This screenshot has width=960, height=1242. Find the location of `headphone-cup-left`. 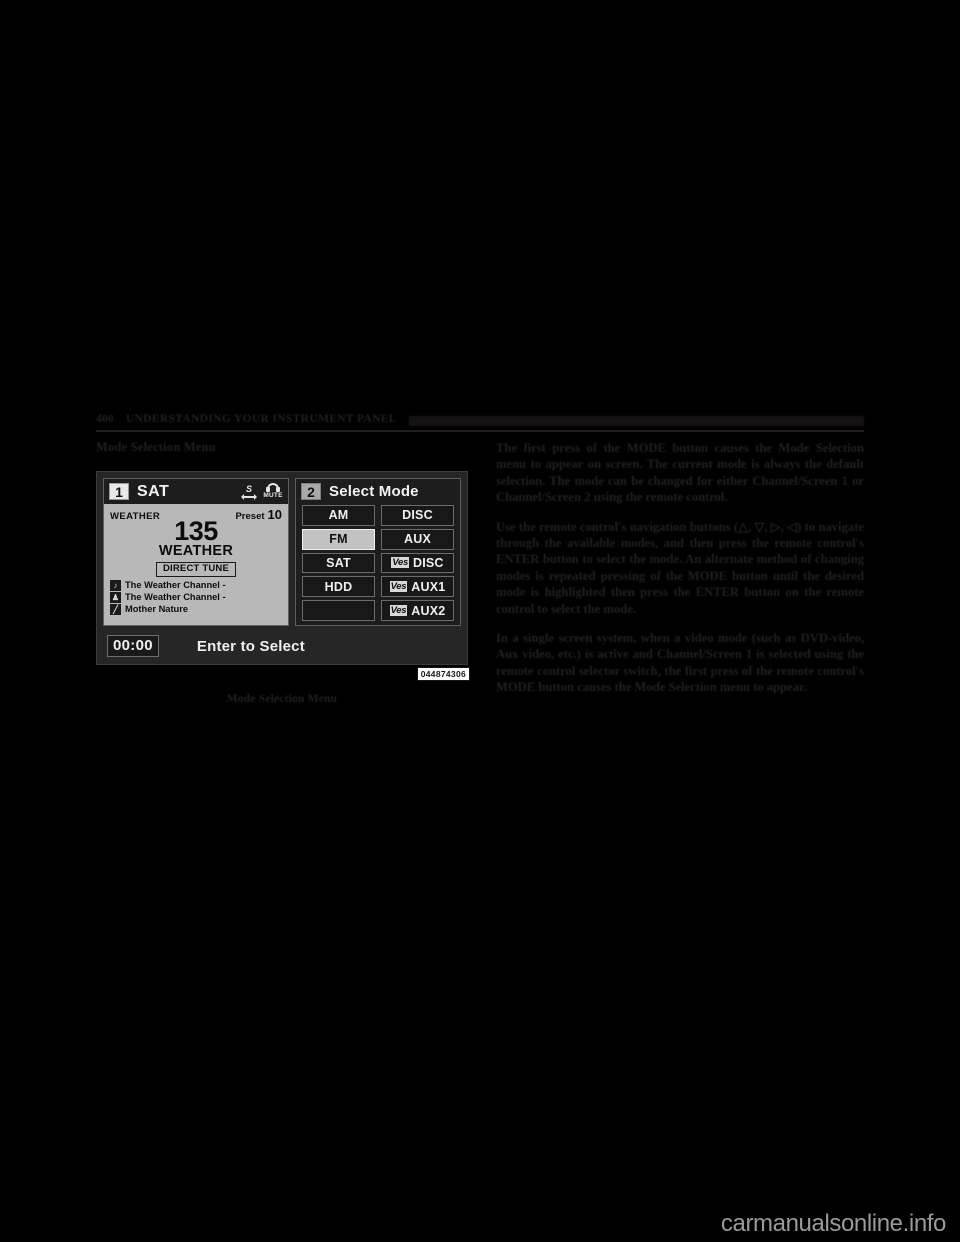

headphone-cup-left is located at coordinates (268, 490).